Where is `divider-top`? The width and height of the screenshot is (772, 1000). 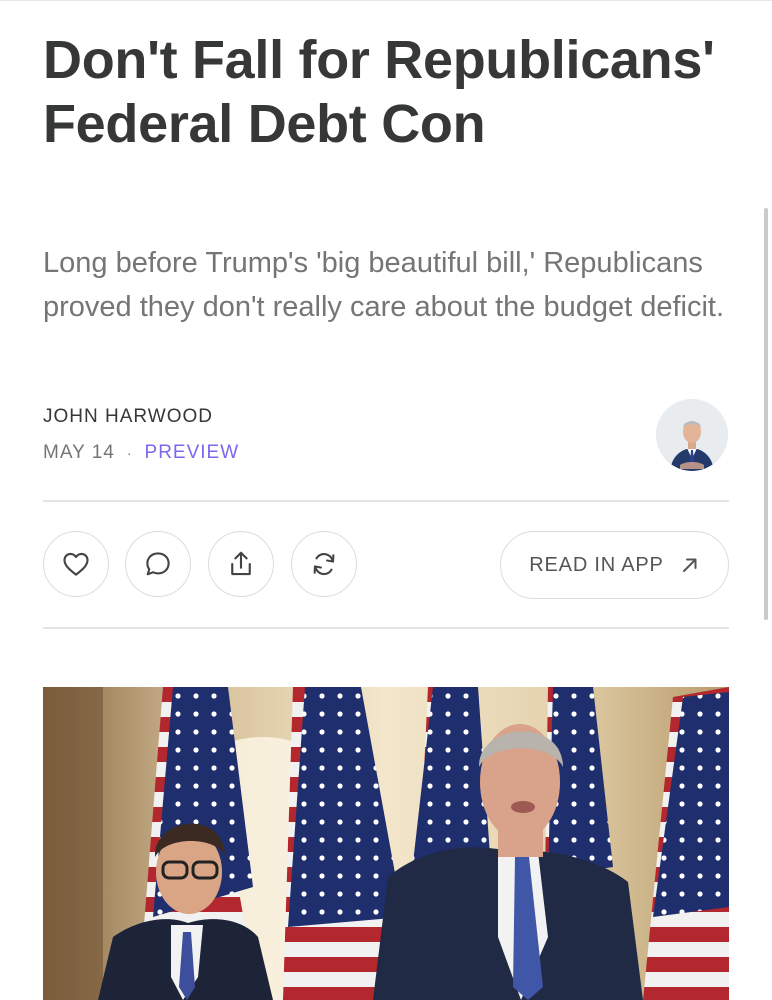 divider-top is located at coordinates (386, 501).